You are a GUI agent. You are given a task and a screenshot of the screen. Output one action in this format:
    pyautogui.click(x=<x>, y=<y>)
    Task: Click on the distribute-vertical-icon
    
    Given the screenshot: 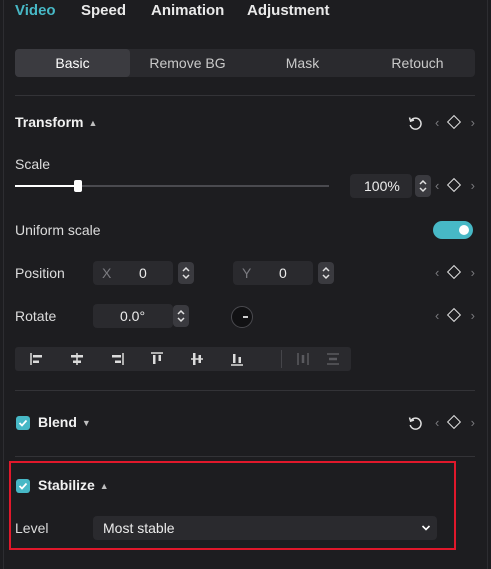 What is the action you would take?
    pyautogui.click(x=333, y=359)
    